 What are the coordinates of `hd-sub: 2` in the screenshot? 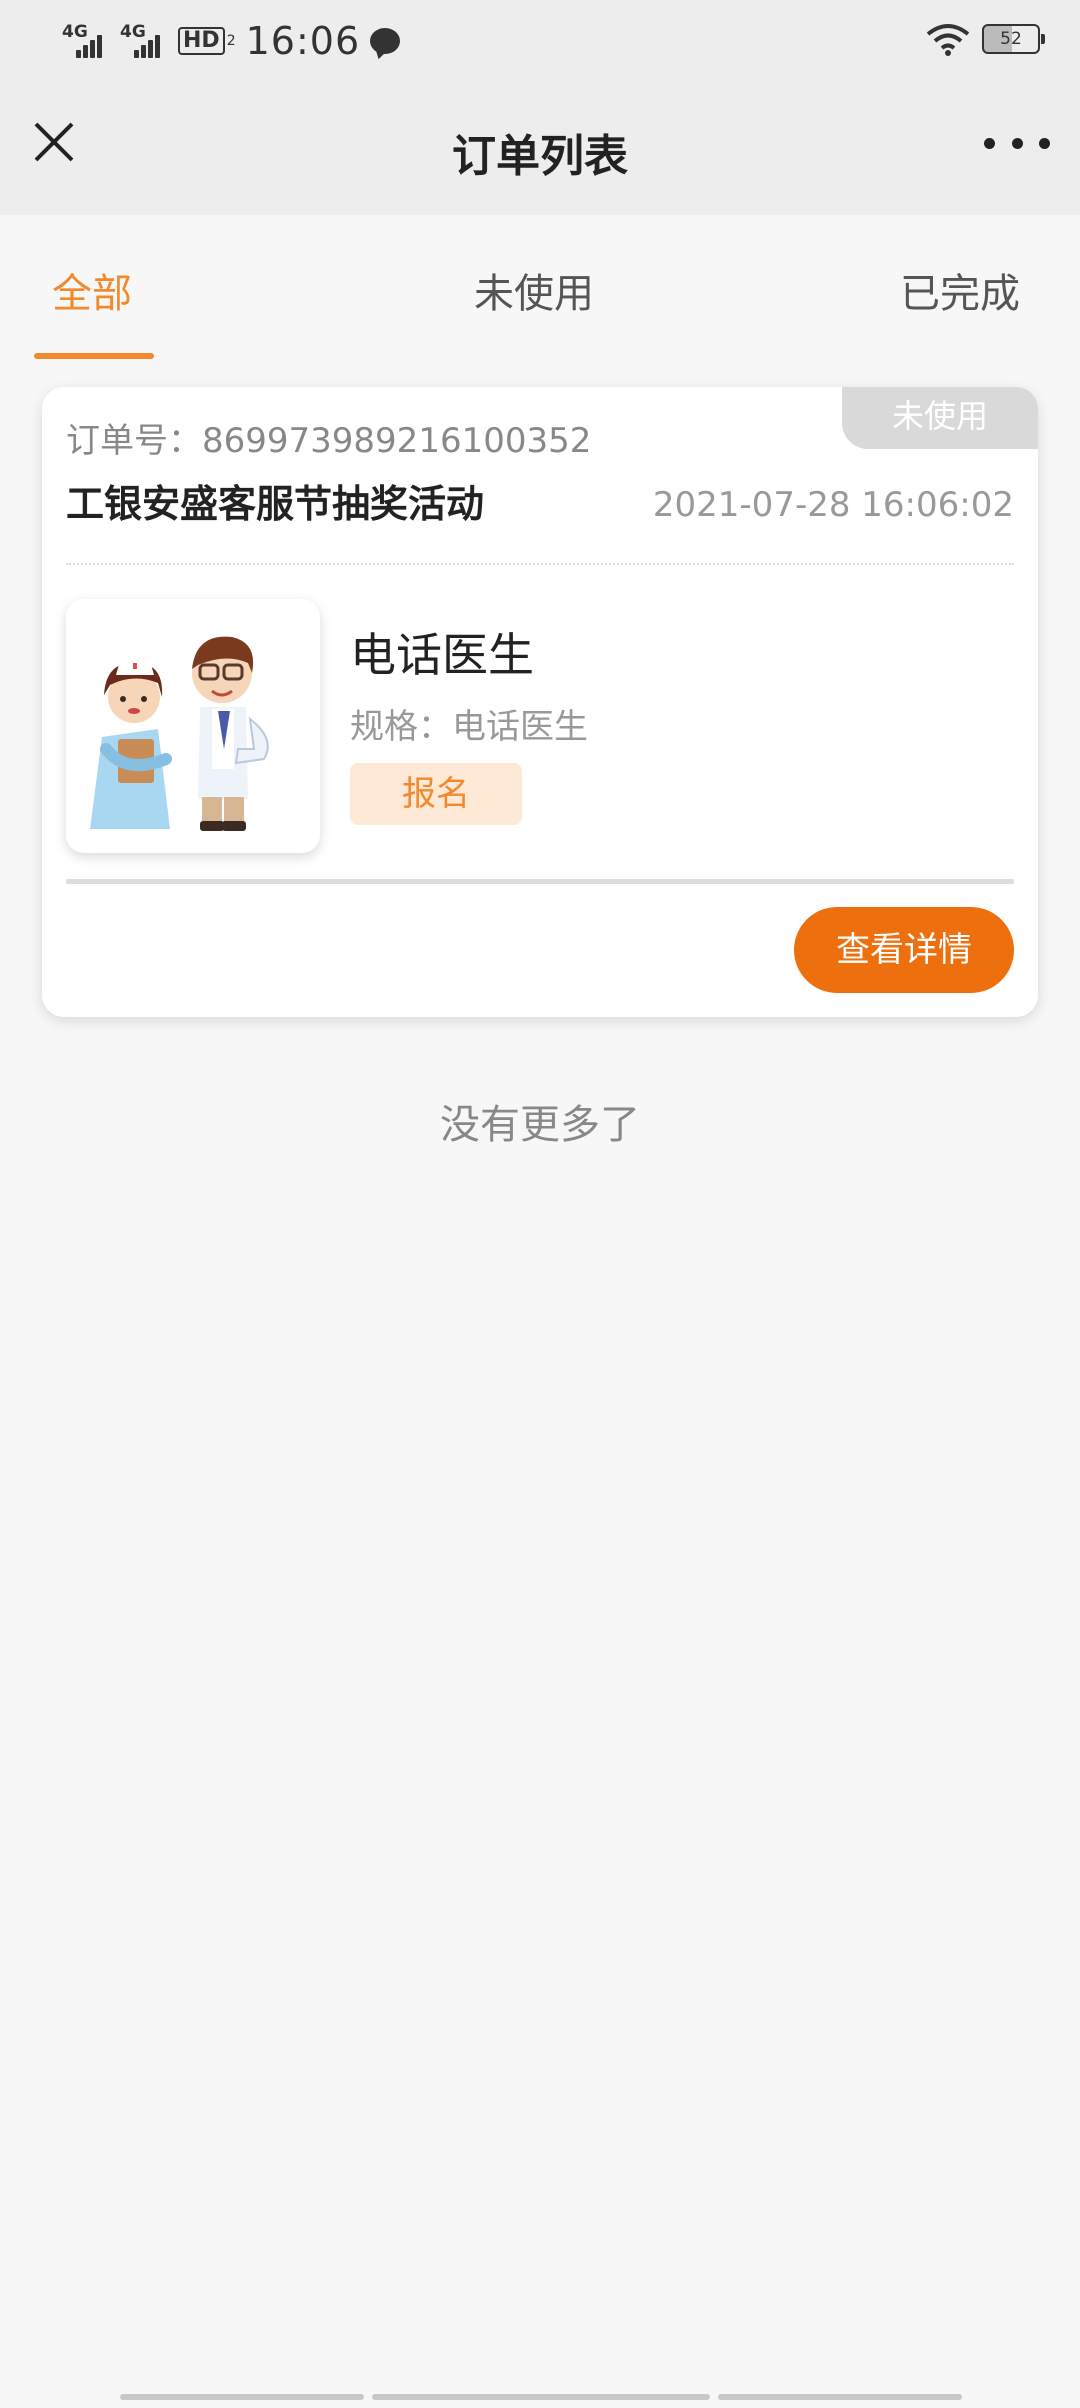 It's located at (231, 41).